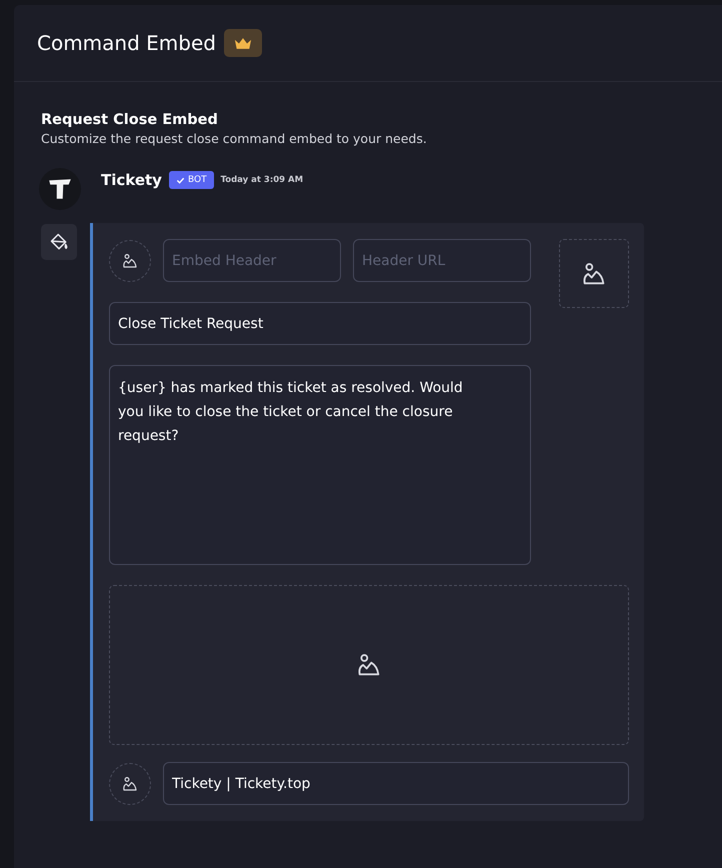 Image resolution: width=722 pixels, height=868 pixels. Describe the element at coordinates (131, 180) in the screenshot. I see `author-name: Tickety` at that location.